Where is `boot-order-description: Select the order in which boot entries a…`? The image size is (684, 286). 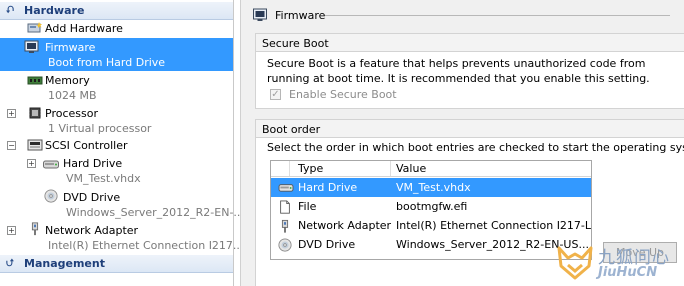 boot-order-description: Select the order in which boot entries a… is located at coordinates (475, 147).